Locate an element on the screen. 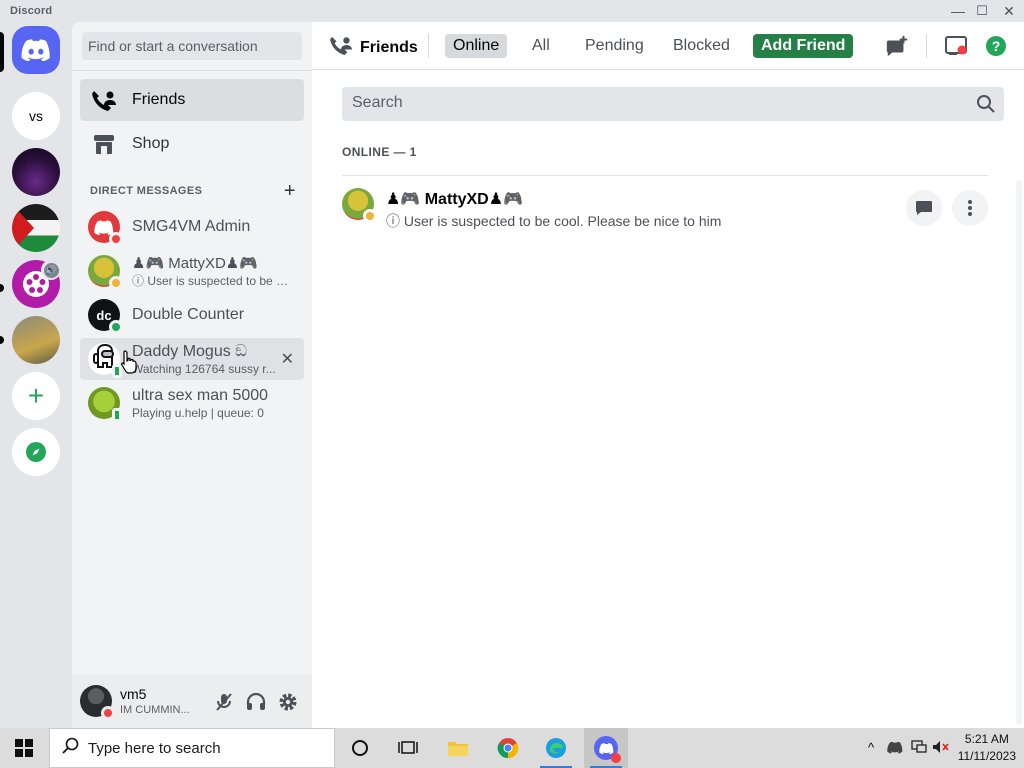 The image size is (1024, 768). online-status-icon is located at coordinates (116, 327).